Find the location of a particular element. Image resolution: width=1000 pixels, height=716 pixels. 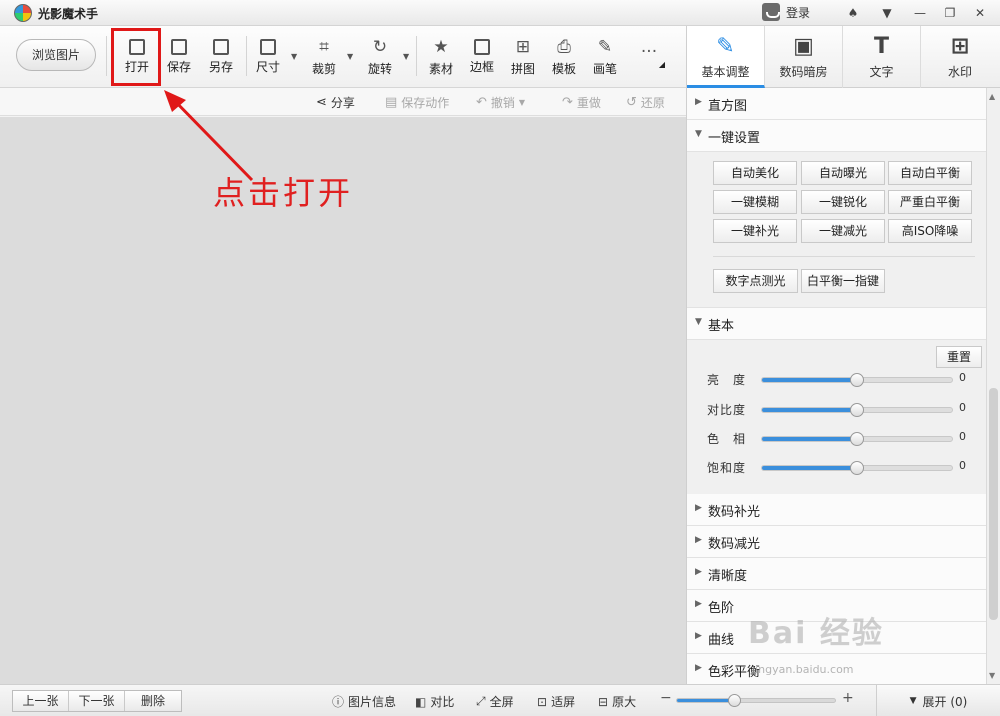

hue-slider is located at coordinates (857, 439).